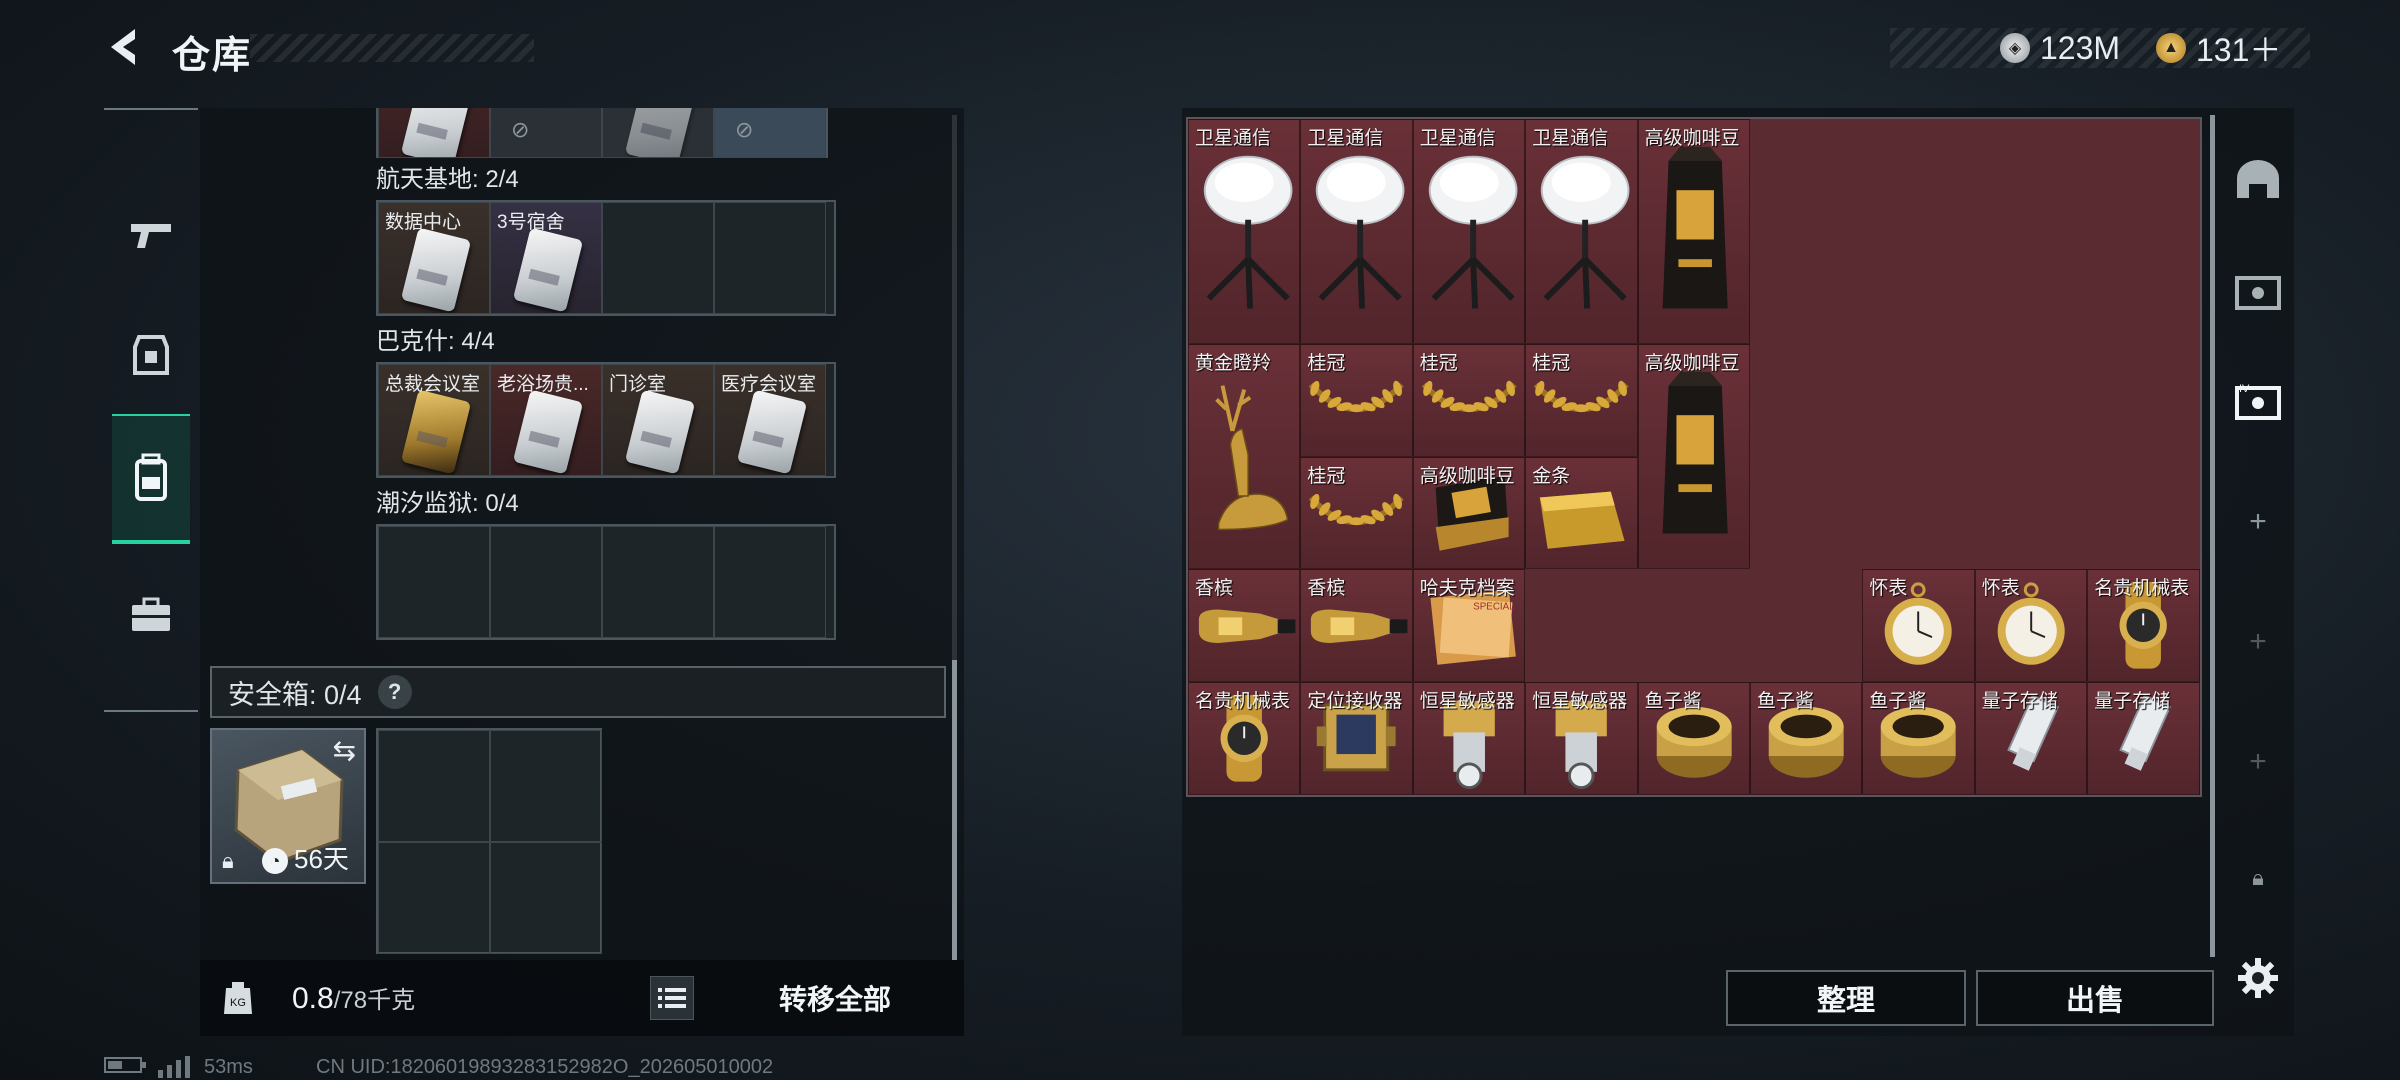  I want to click on item-name: 名贵机械表, so click(1243, 701).